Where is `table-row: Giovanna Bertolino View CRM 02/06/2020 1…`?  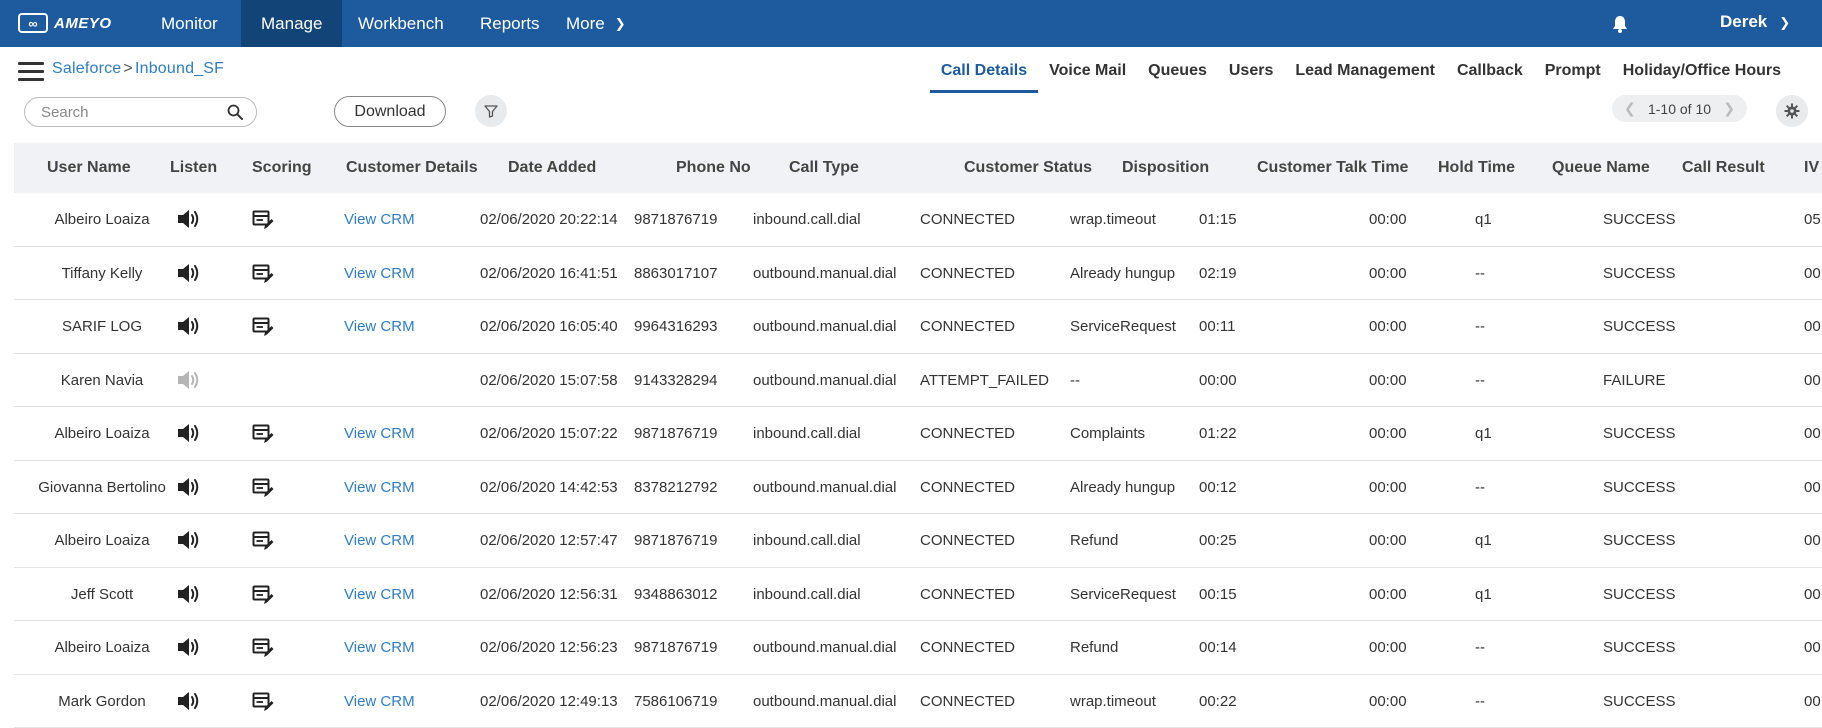
table-row: Giovanna Bertolino View CRM 02/06/2020 1… is located at coordinates (918, 488).